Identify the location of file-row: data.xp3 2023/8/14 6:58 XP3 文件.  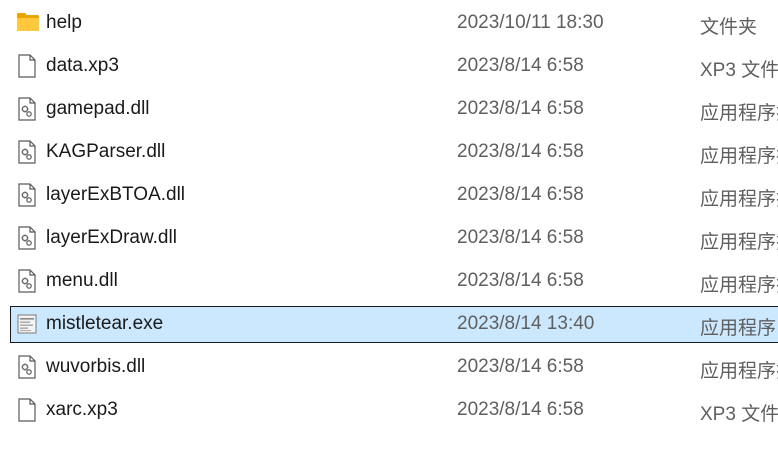
(389, 69).